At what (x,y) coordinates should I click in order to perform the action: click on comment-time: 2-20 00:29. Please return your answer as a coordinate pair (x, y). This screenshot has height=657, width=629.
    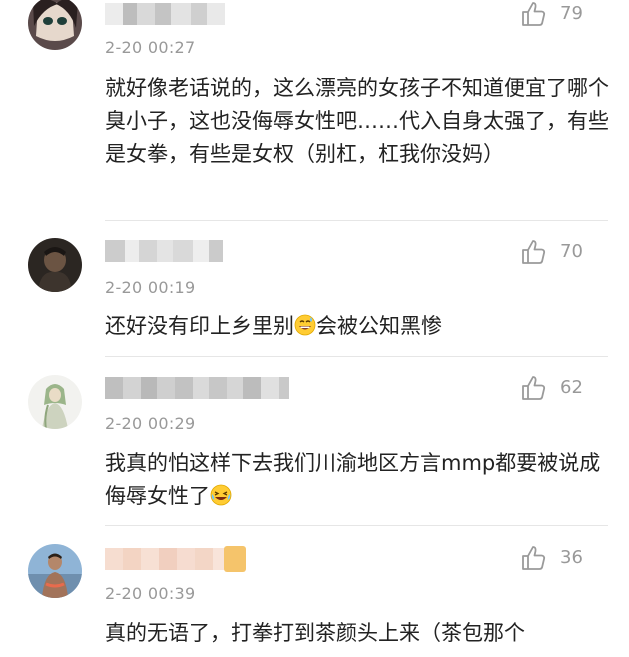
    Looking at the image, I should click on (150, 423).